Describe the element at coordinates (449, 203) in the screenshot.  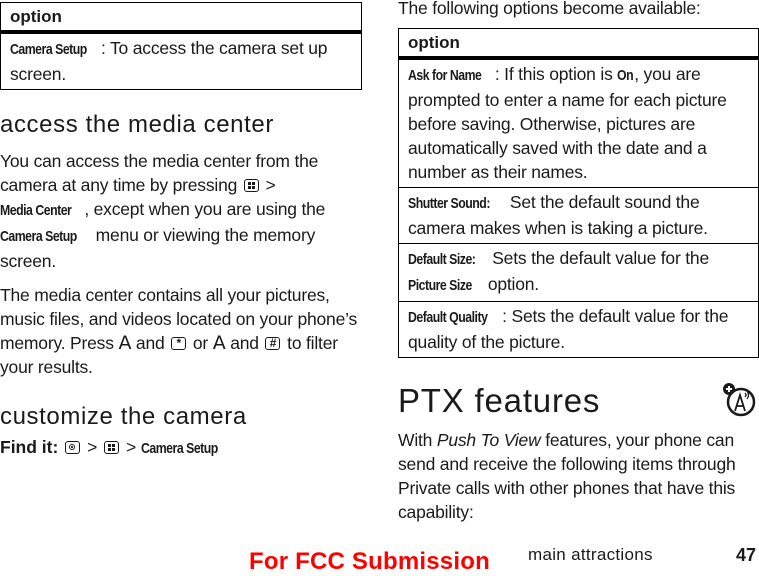
I see `option-term: Shutter Sound:` at that location.